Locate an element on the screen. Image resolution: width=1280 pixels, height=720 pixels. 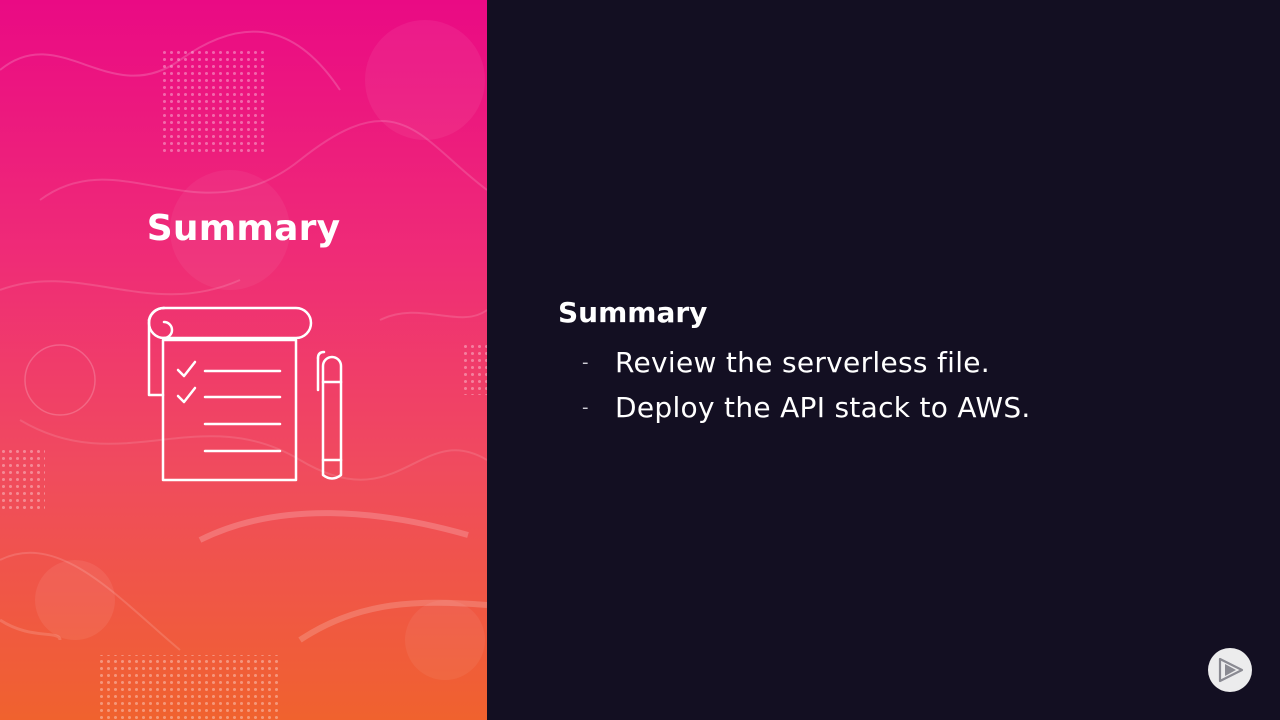
bullet-item: - Review the serverless file. is located at coordinates (806, 362).